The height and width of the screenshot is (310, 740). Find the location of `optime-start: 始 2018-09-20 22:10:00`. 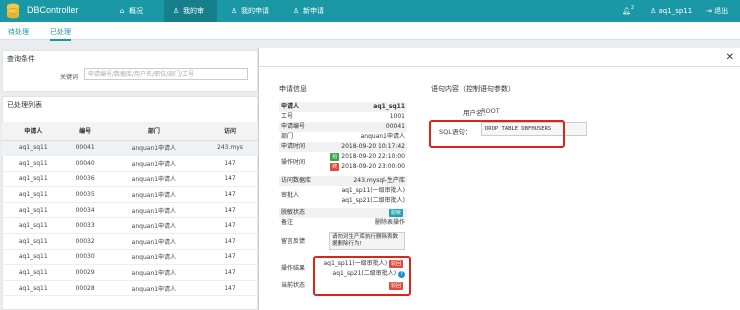

optime-start: 始 2018-09-20 22:10:00 is located at coordinates (367, 157).